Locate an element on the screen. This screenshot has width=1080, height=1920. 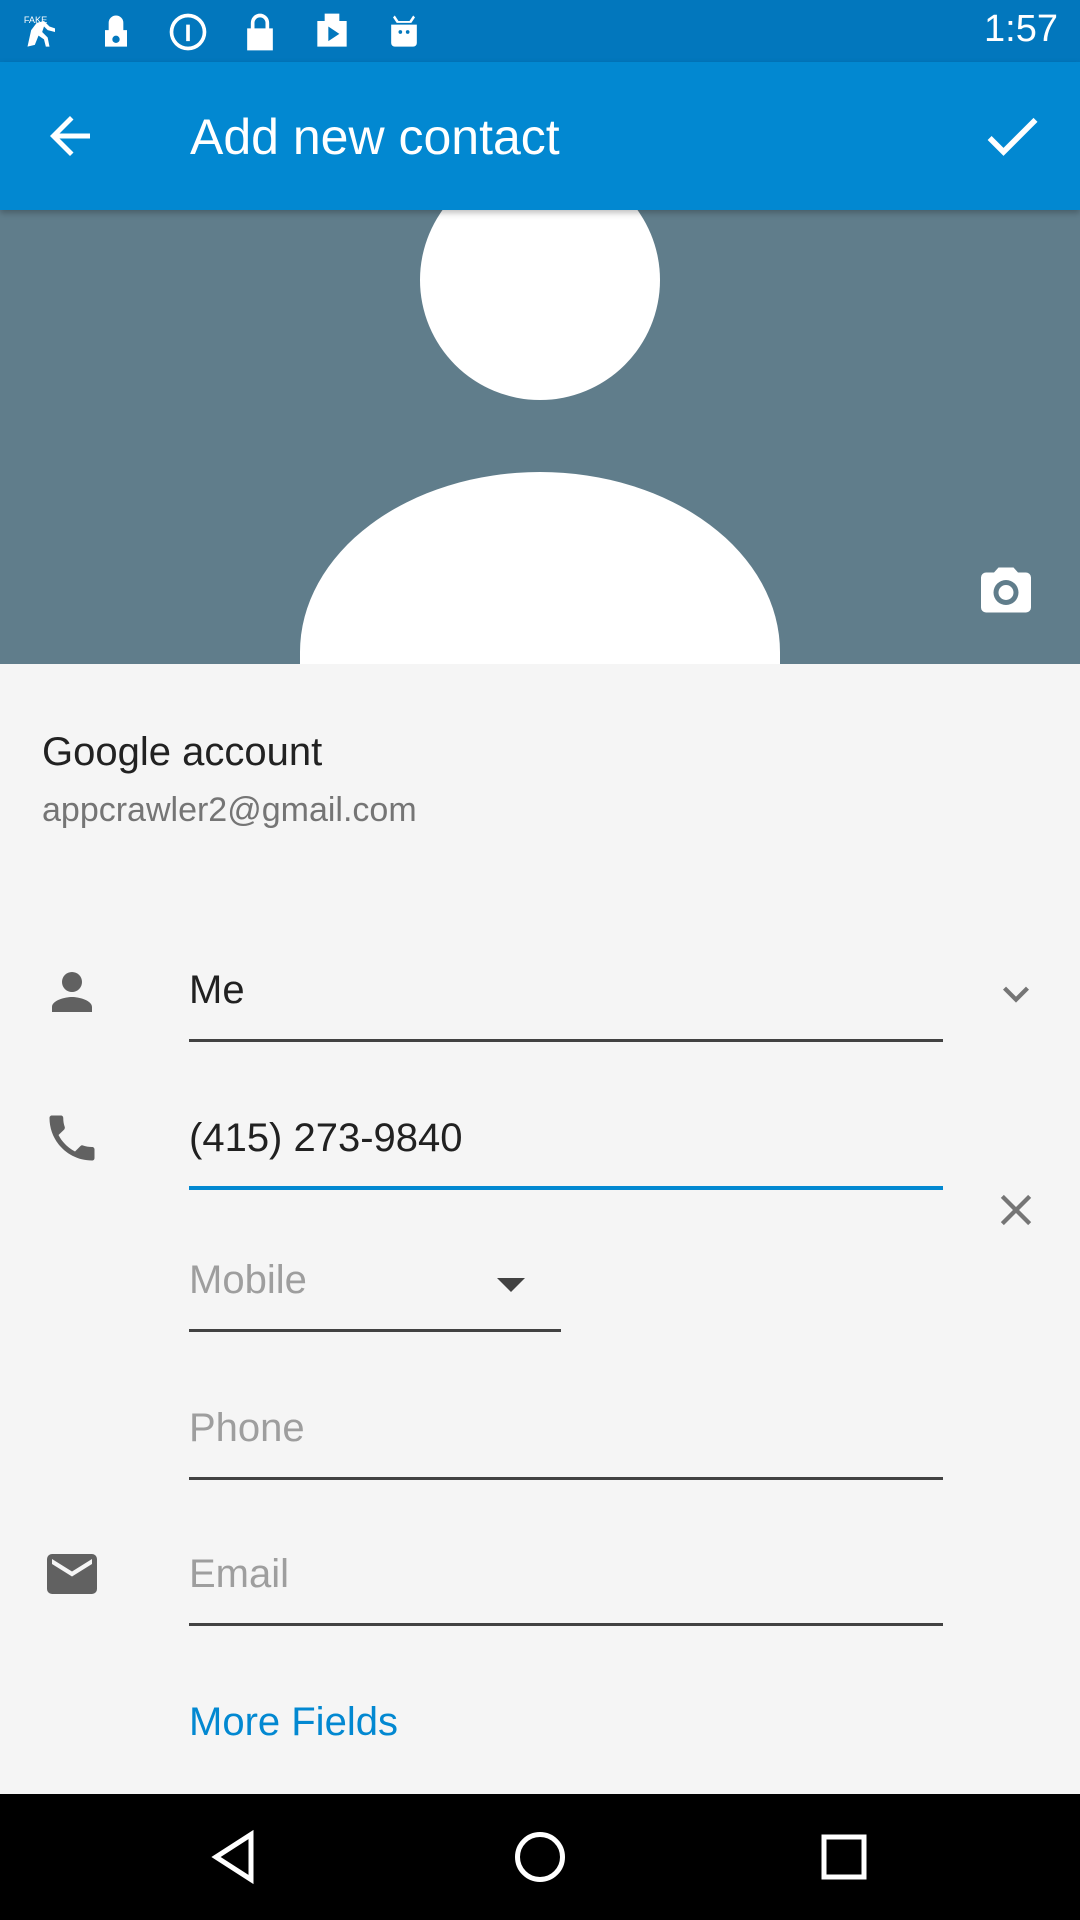
app-bar: Add new contact is located at coordinates (540, 136).